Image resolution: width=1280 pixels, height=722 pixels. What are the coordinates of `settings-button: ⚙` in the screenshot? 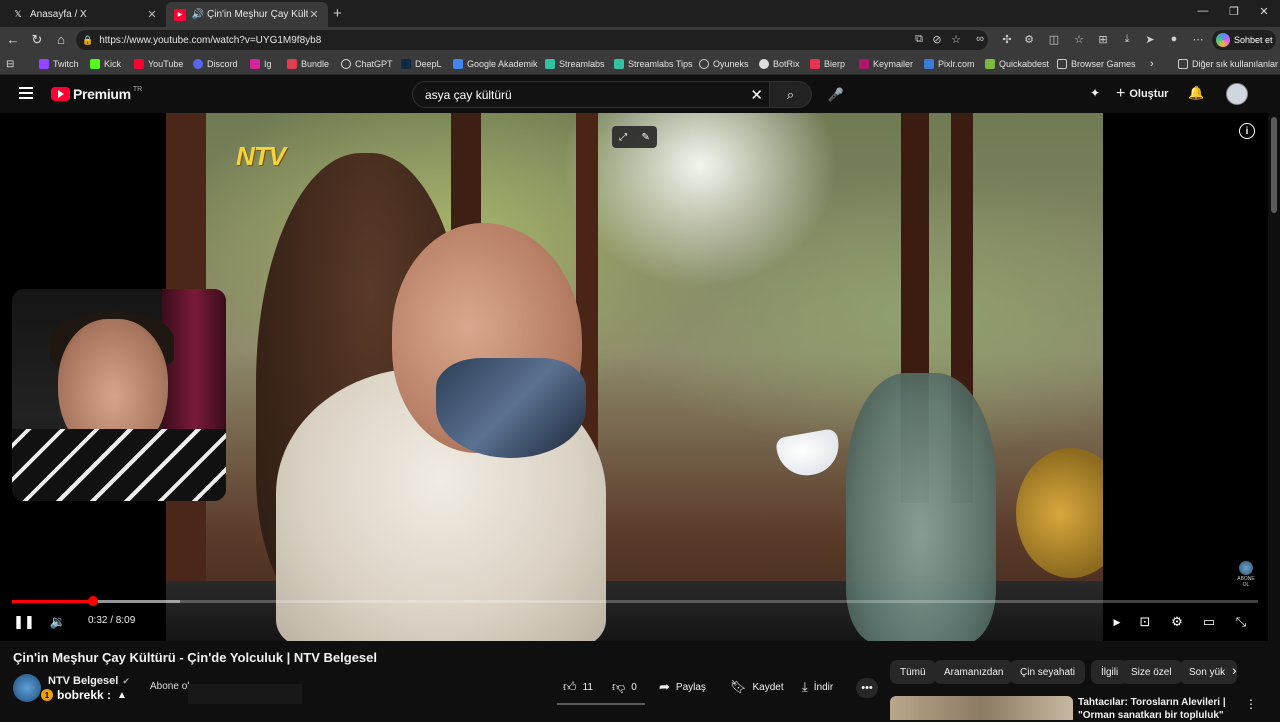 It's located at (1177, 622).